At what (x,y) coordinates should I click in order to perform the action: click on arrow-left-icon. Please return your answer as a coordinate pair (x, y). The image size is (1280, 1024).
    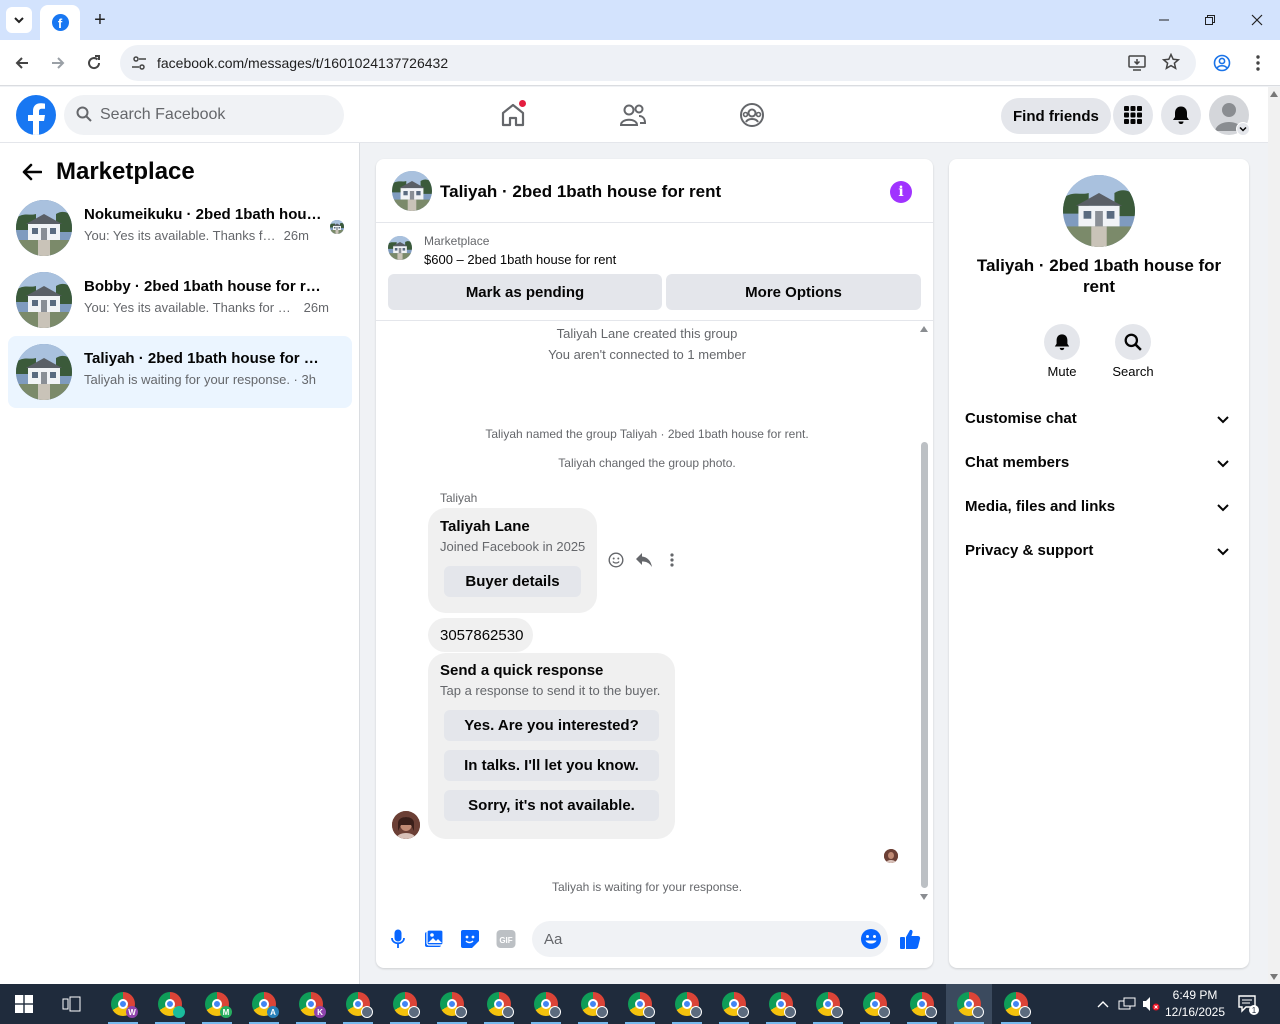
    Looking at the image, I should click on (32, 172).